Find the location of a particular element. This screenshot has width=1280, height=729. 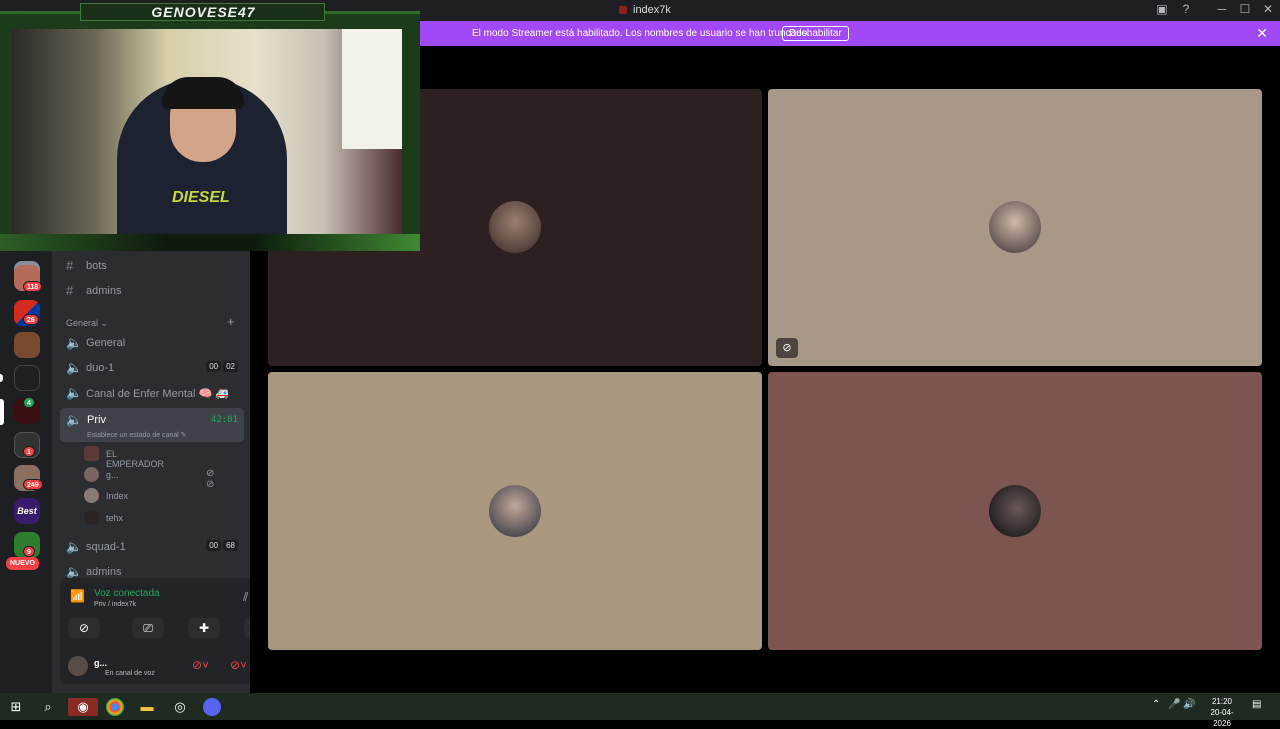

disable-streamer-button: Deshabilitar is located at coordinates (815, 33).